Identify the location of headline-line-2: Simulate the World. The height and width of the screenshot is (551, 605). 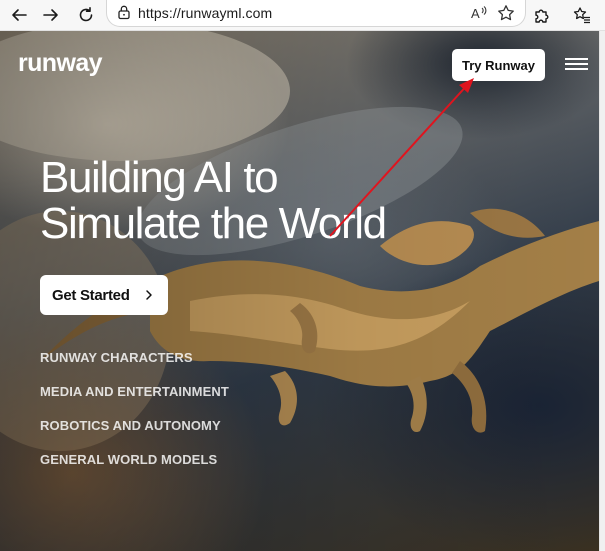
(213, 223).